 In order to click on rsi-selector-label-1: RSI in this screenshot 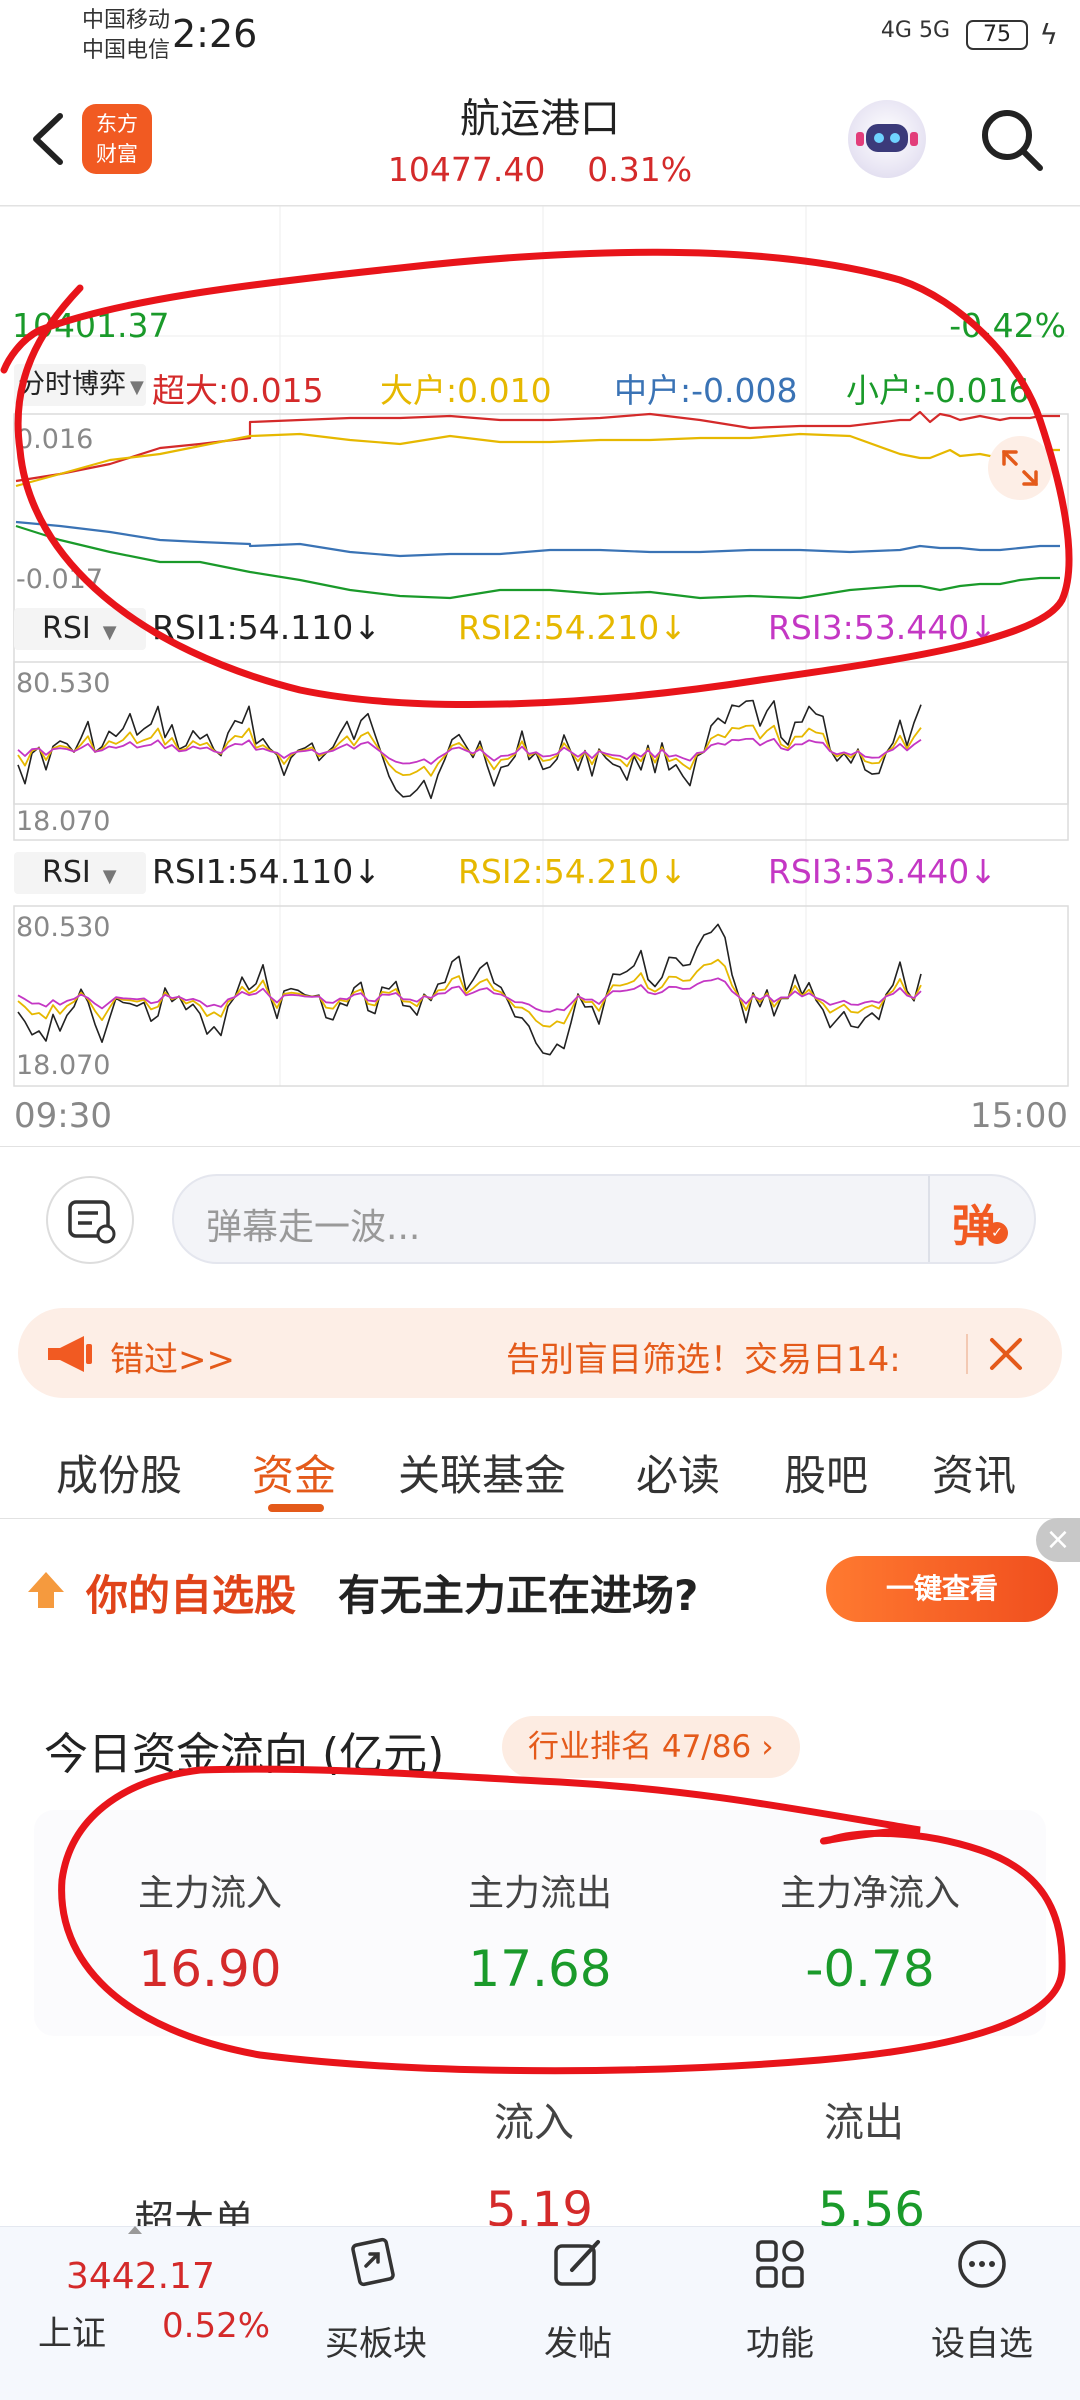, I will do `click(66, 628)`.